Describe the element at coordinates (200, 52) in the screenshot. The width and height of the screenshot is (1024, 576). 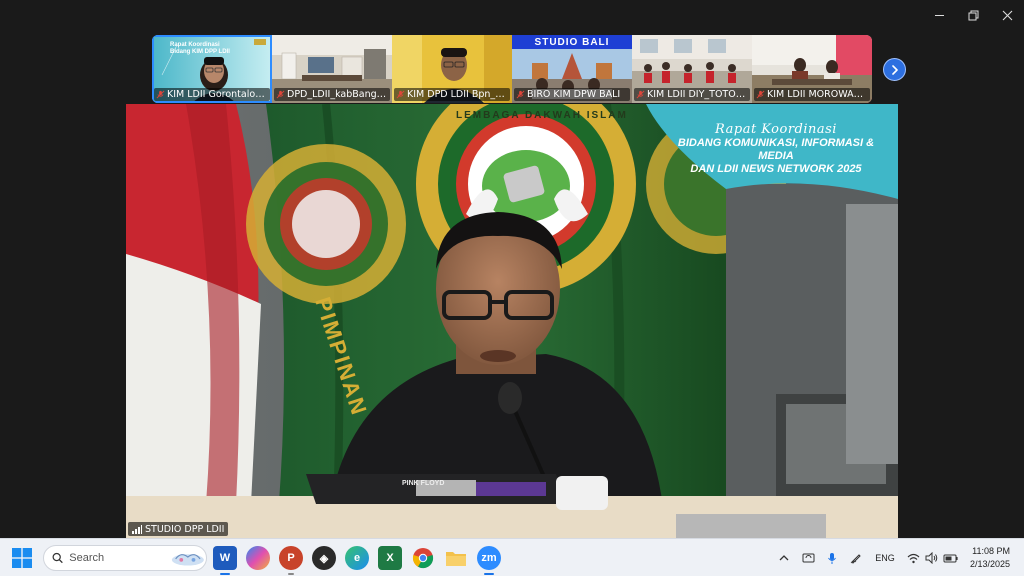
I see `tile-overlay-line2: Bidang KIM DPP LDII` at that location.